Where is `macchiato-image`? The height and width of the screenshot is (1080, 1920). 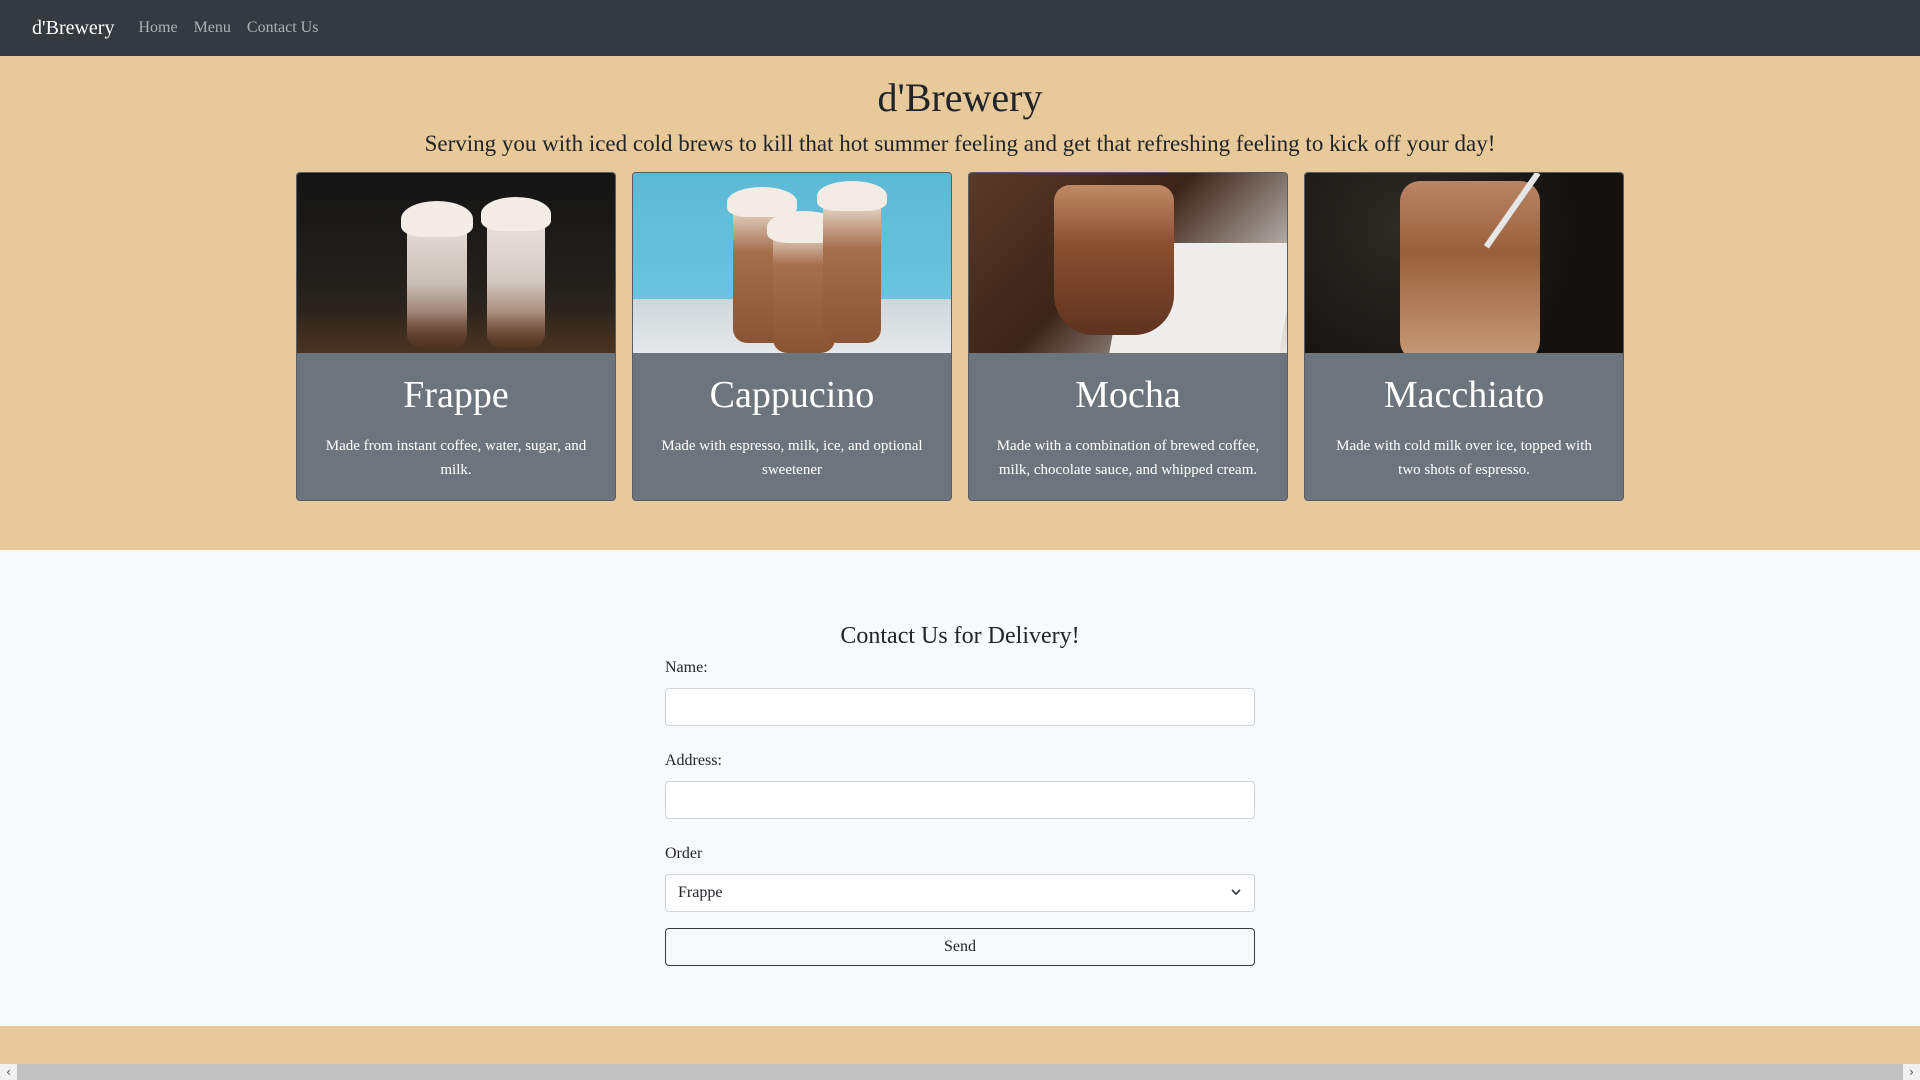
macchiato-image is located at coordinates (1464, 262).